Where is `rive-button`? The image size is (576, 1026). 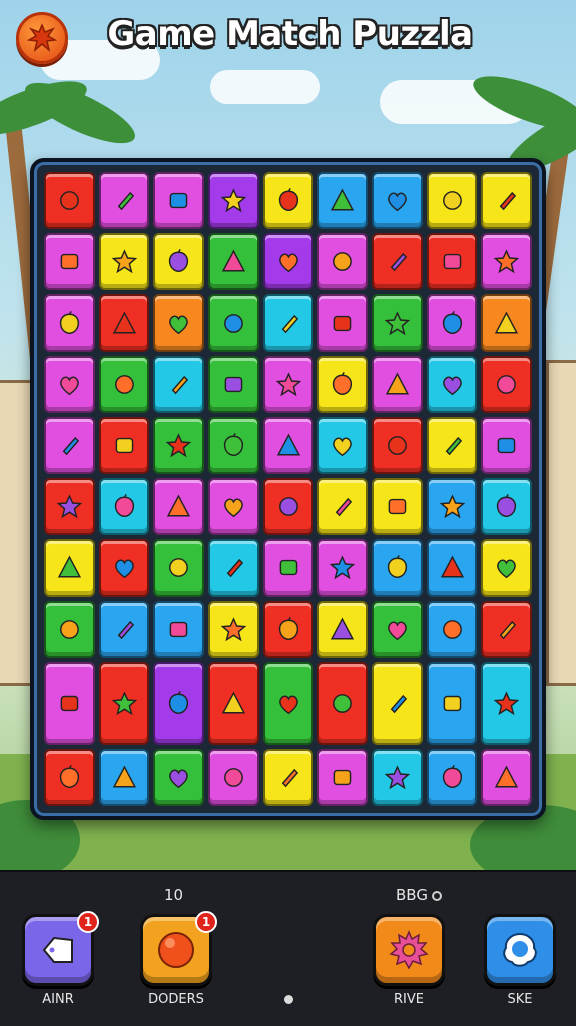 rive-button is located at coordinates (409, 950).